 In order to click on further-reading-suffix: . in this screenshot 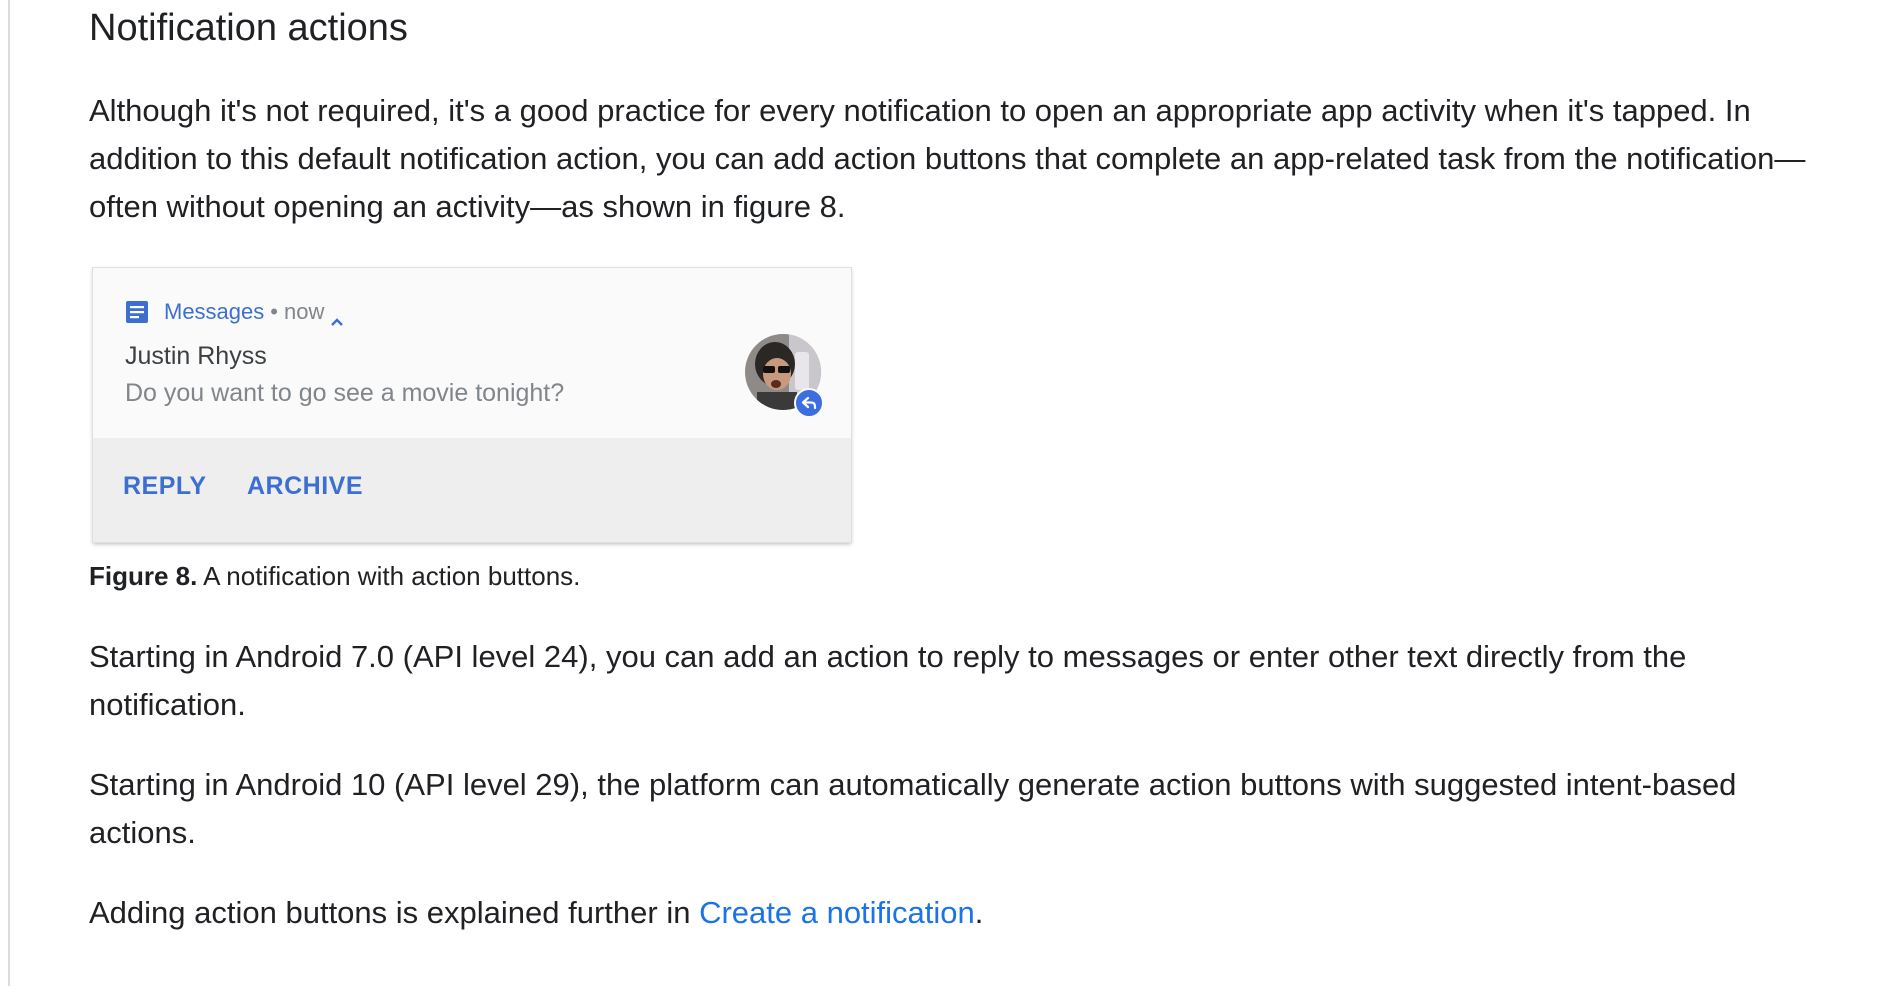, I will do `click(979, 912)`.